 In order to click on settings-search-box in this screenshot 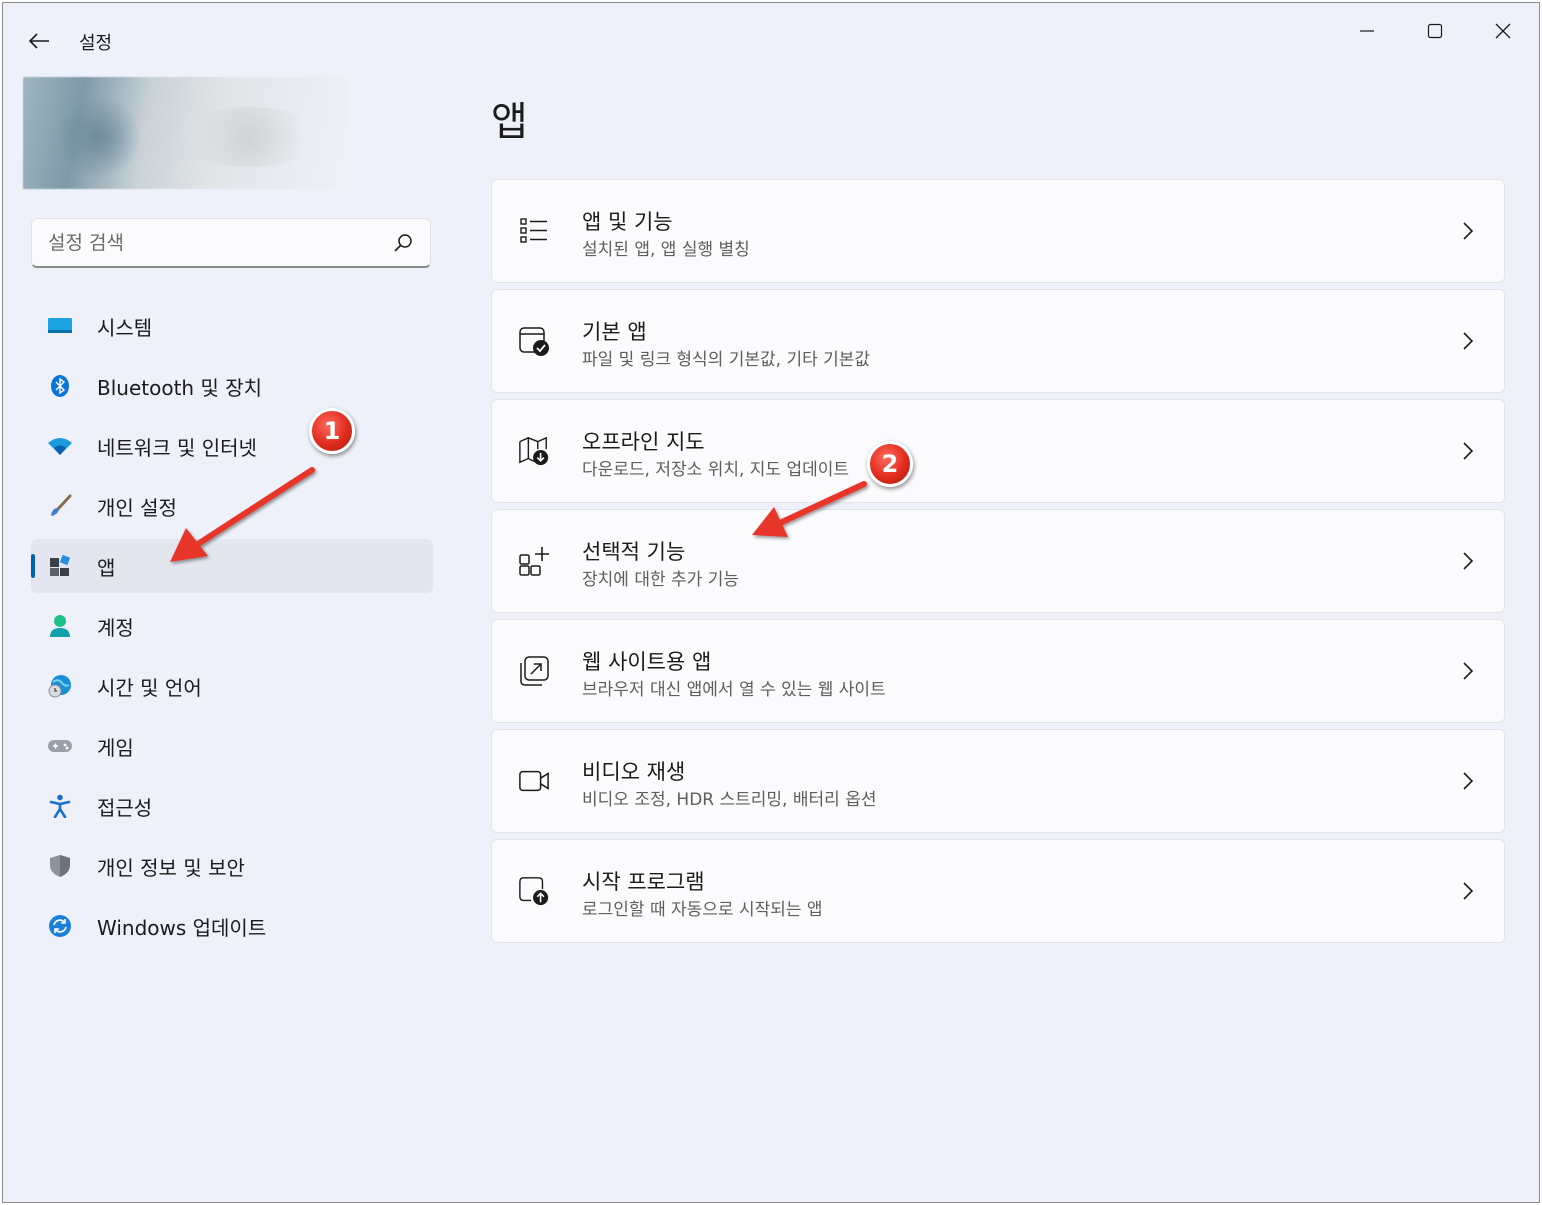, I will do `click(231, 243)`.